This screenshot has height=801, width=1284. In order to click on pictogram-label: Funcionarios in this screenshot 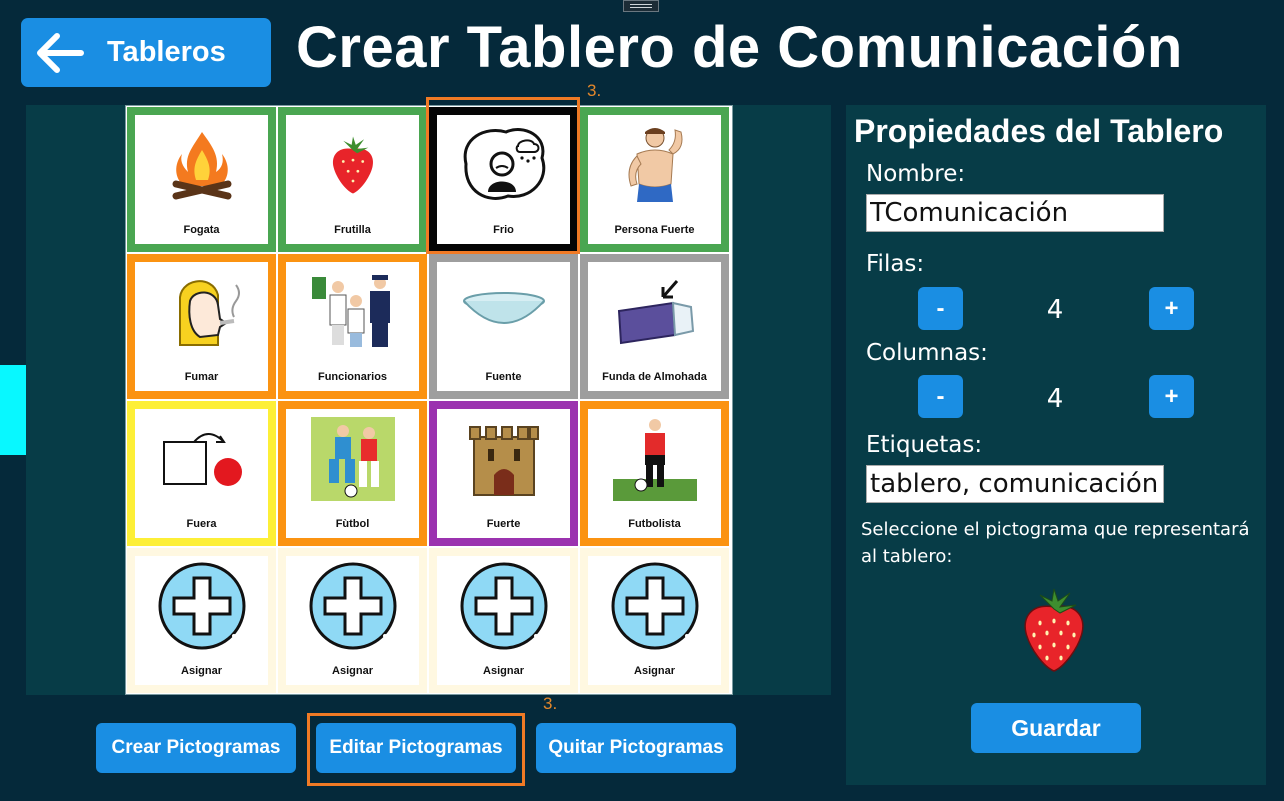, I will do `click(352, 377)`.